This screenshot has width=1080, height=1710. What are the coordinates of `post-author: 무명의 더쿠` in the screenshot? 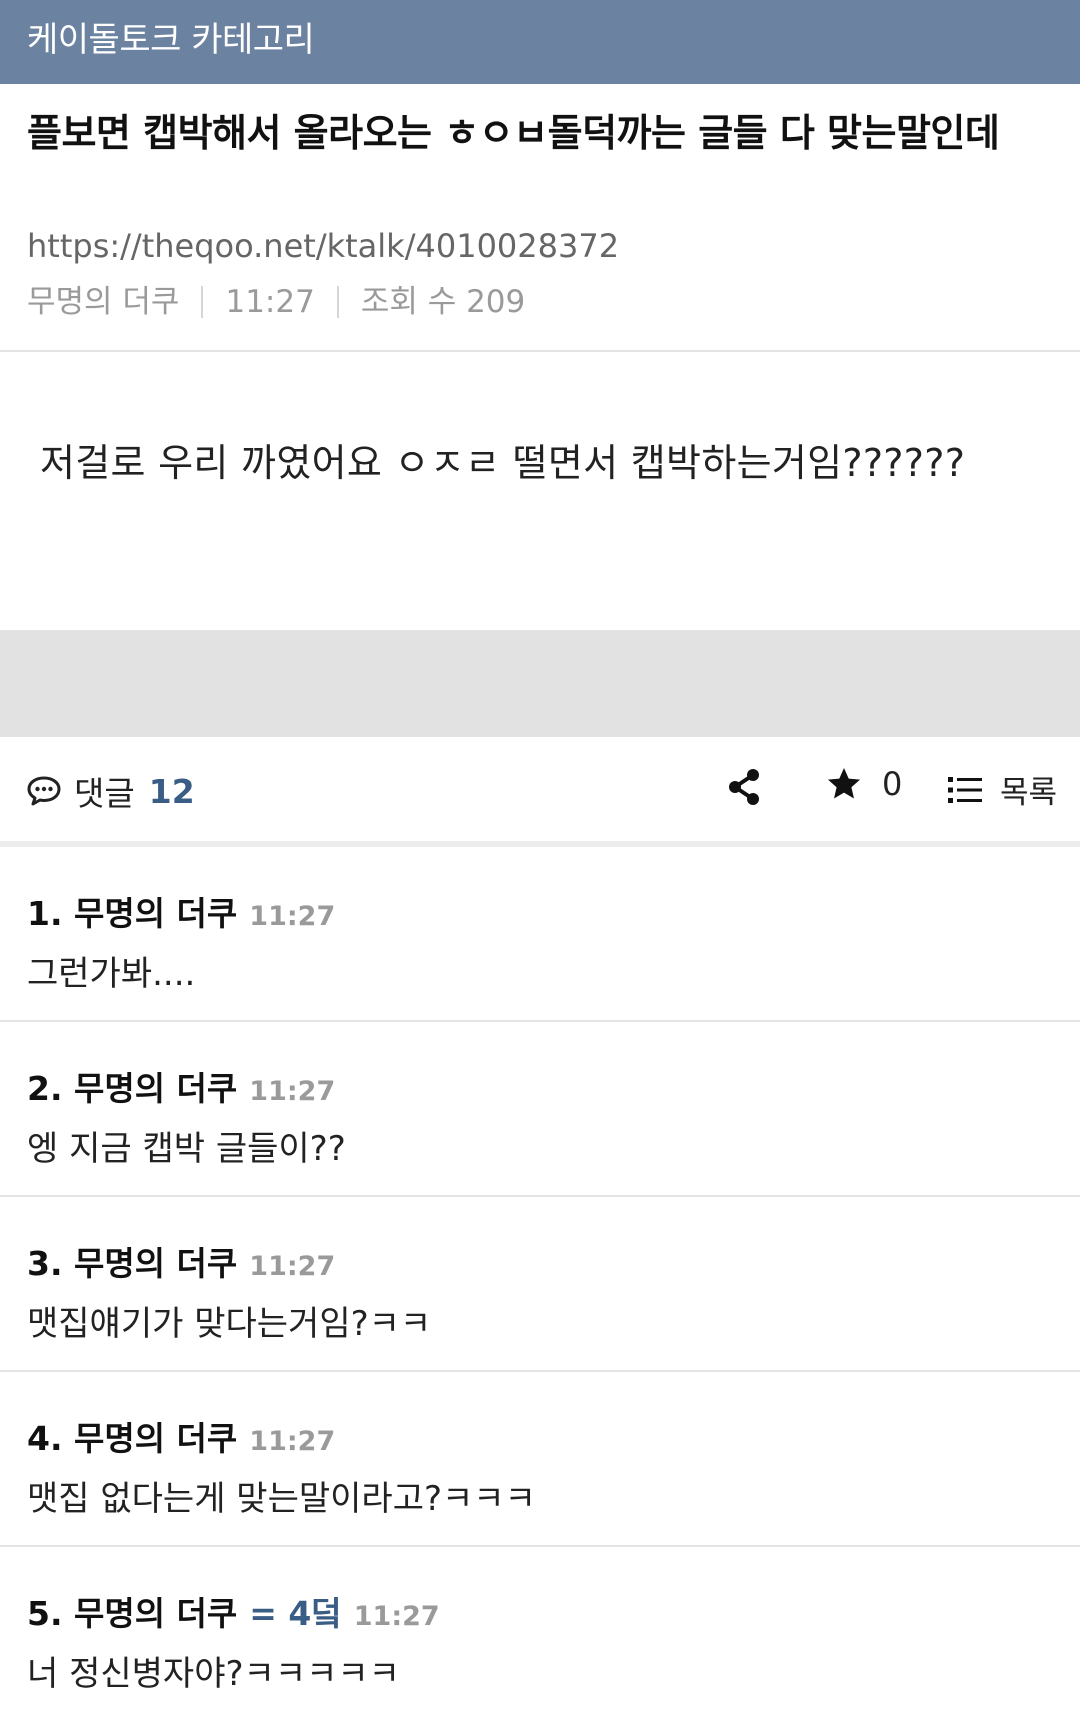 It's located at (103, 302).